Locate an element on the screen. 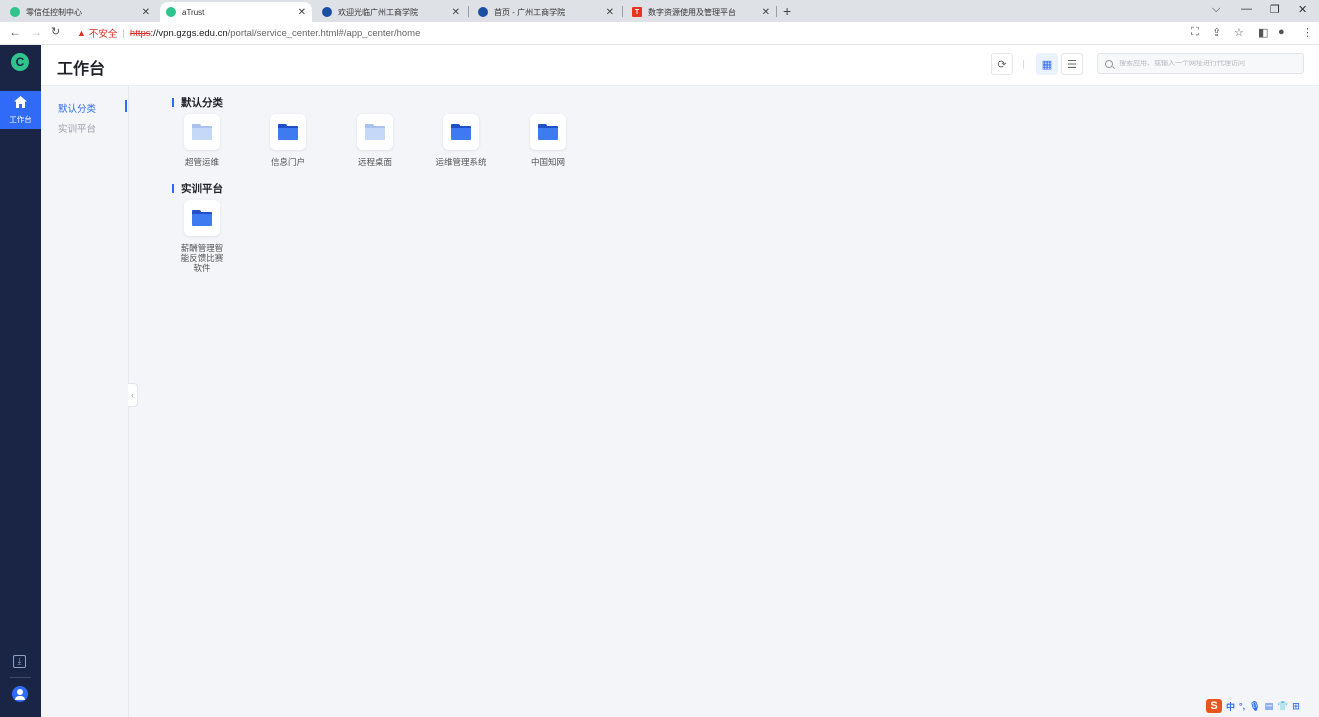 The image size is (1319, 717). side-panel-icon: ◧ is located at coordinates (1263, 32).